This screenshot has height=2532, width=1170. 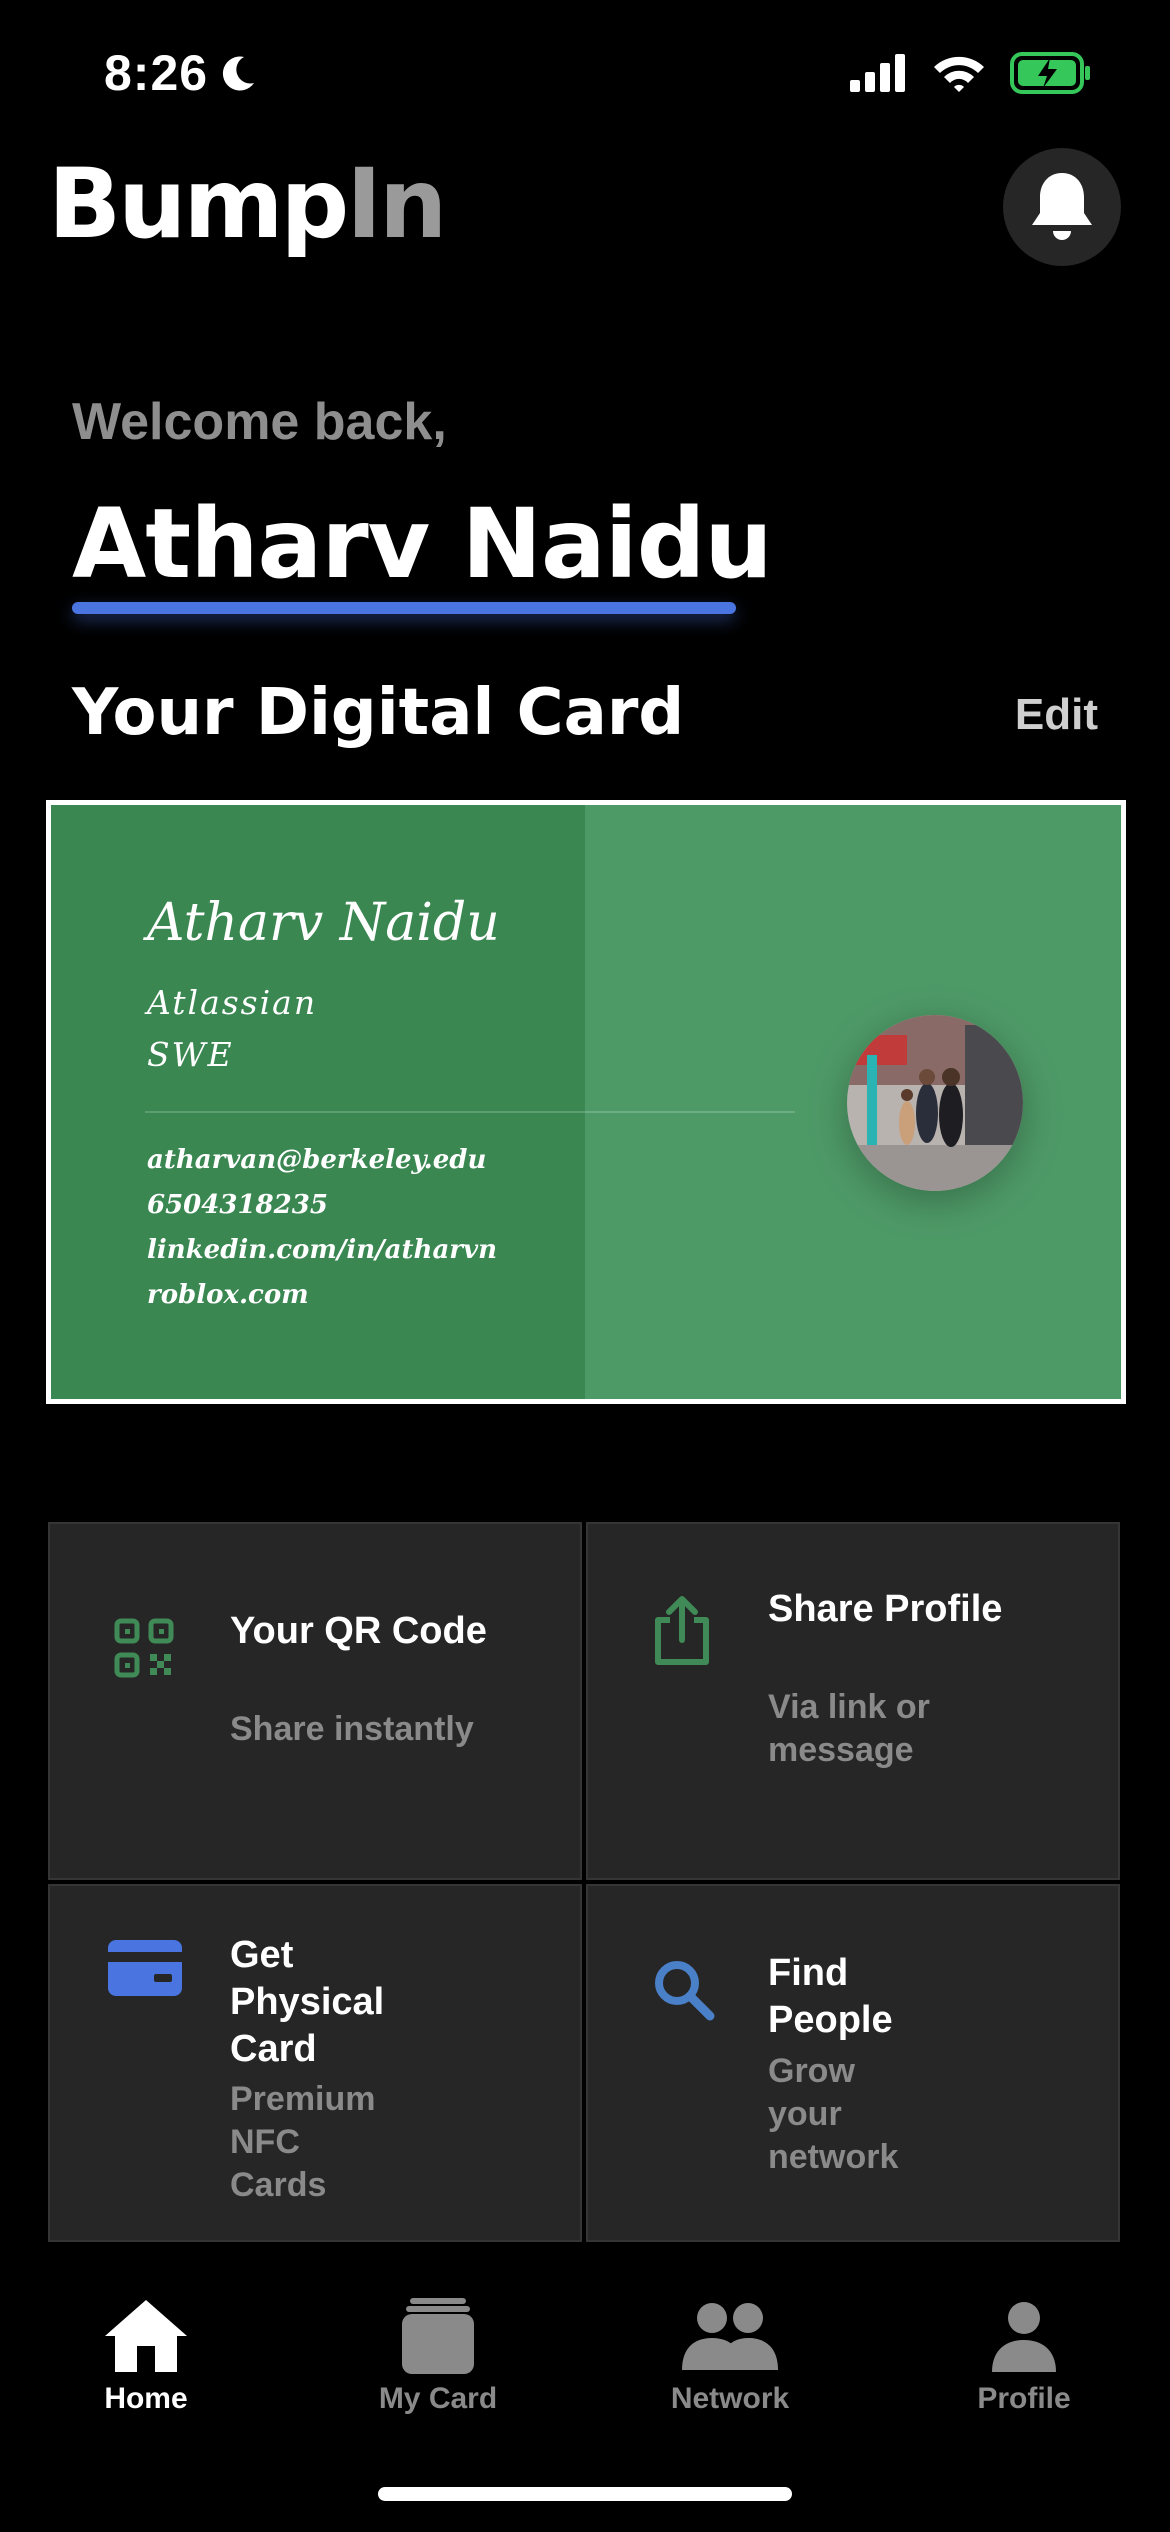 What do you see at coordinates (146, 2336) in the screenshot?
I see `home-icon` at bounding box center [146, 2336].